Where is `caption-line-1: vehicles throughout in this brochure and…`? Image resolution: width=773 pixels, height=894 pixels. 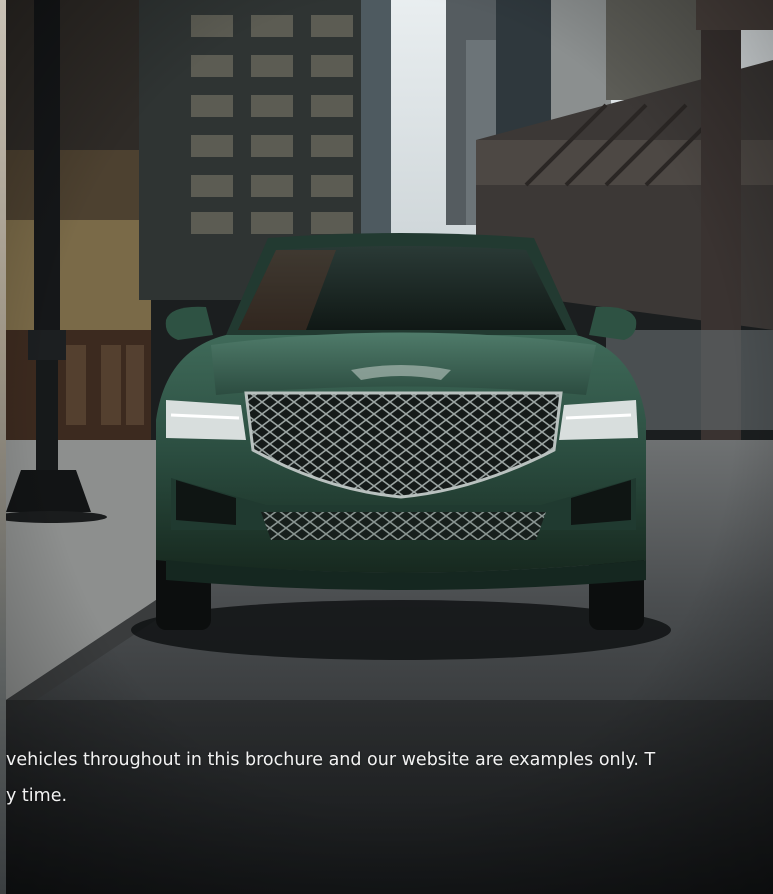 caption-line-1: vehicles throughout in this brochure and… is located at coordinates (331, 760).